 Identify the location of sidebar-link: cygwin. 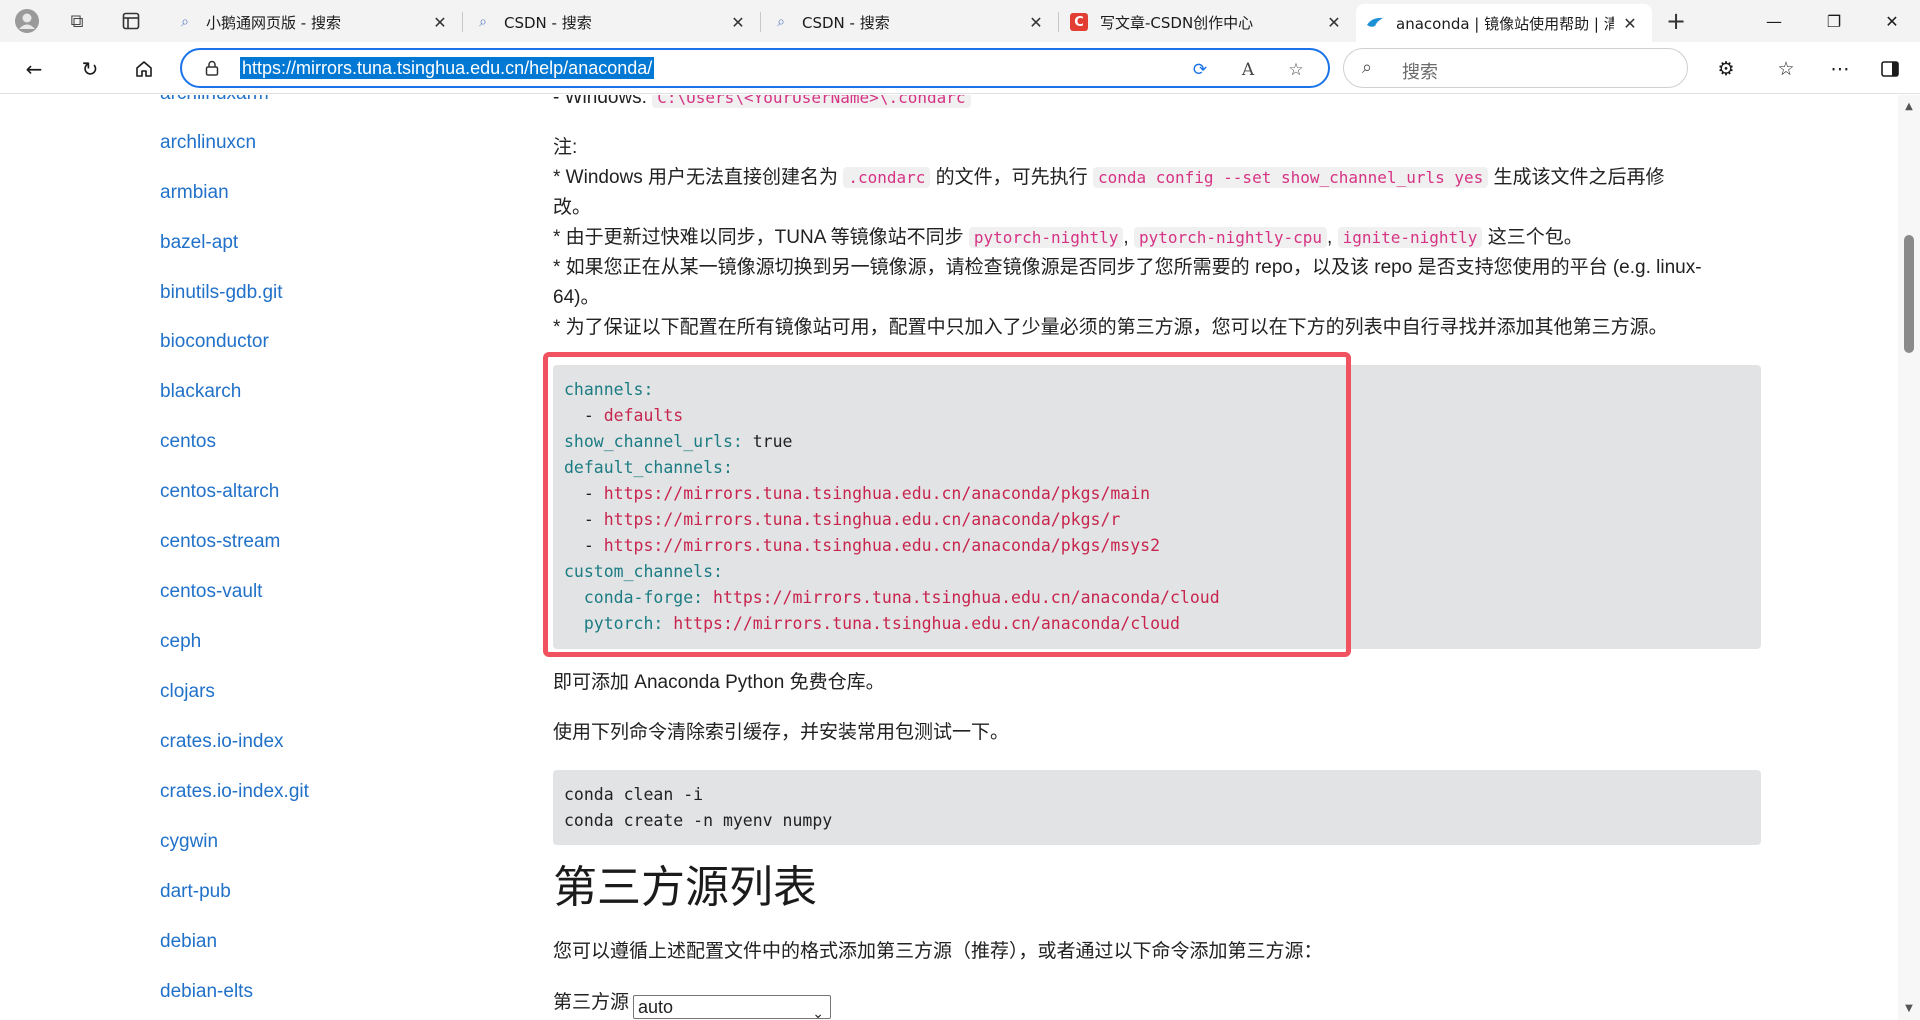
(189, 842).